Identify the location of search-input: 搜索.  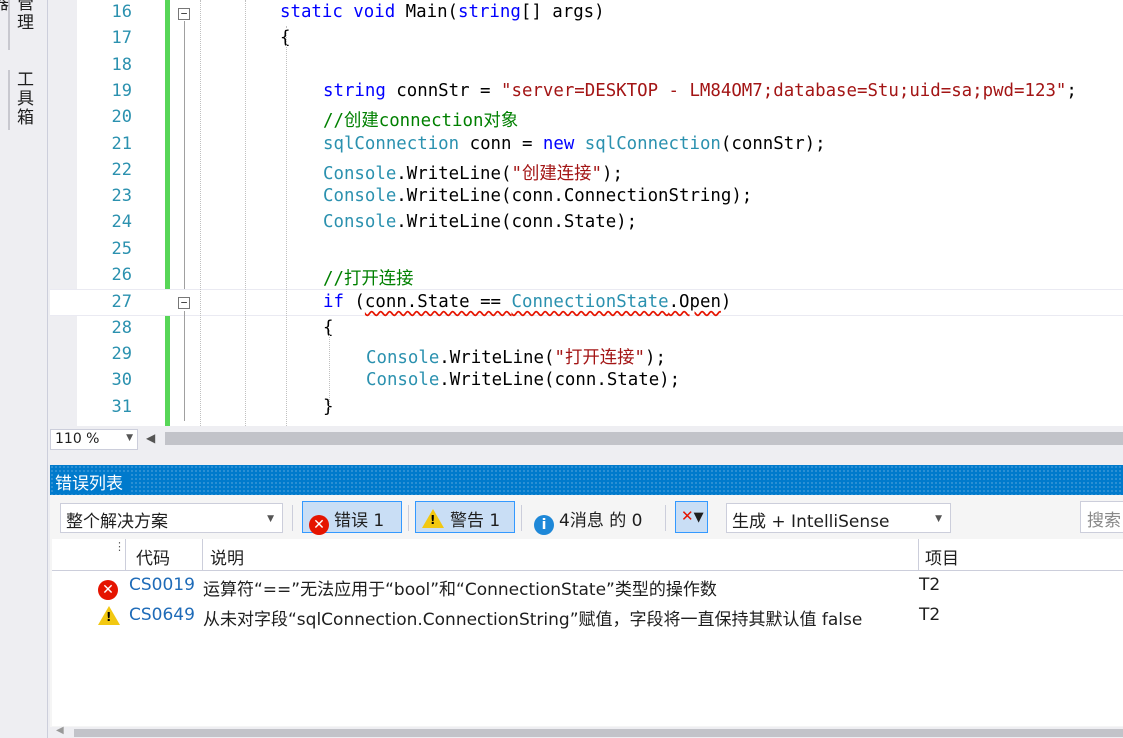
(1101, 517).